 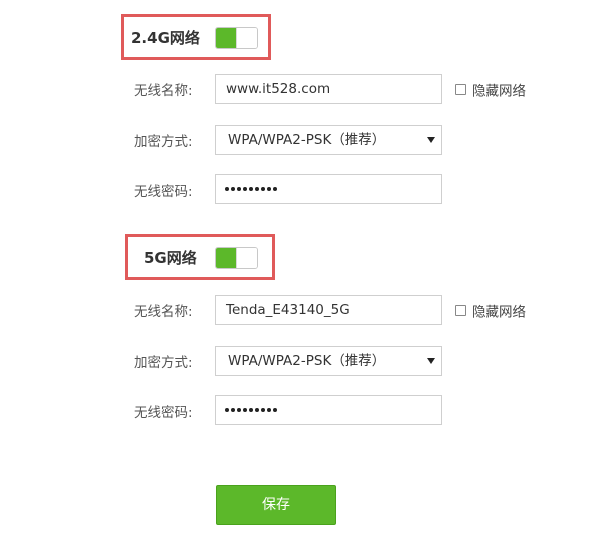 I want to click on save-button: 保存, so click(x=276, y=505).